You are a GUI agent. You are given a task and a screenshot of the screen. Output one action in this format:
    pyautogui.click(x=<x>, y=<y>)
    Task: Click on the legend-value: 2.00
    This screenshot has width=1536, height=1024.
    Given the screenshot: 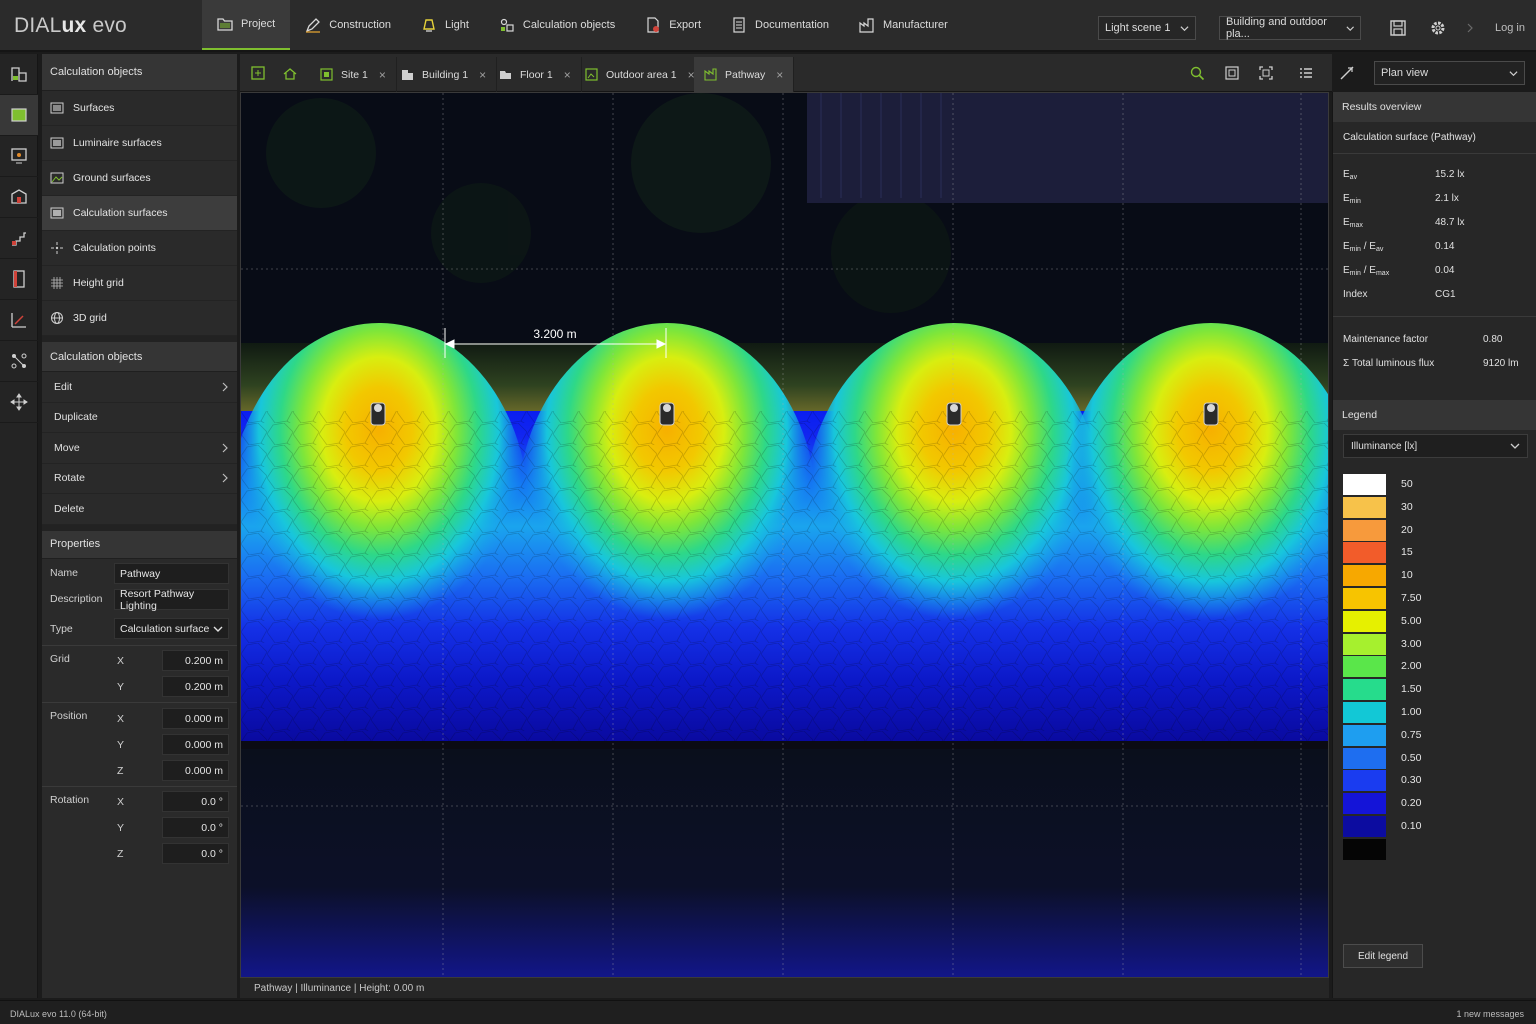 What is the action you would take?
    pyautogui.click(x=1411, y=666)
    